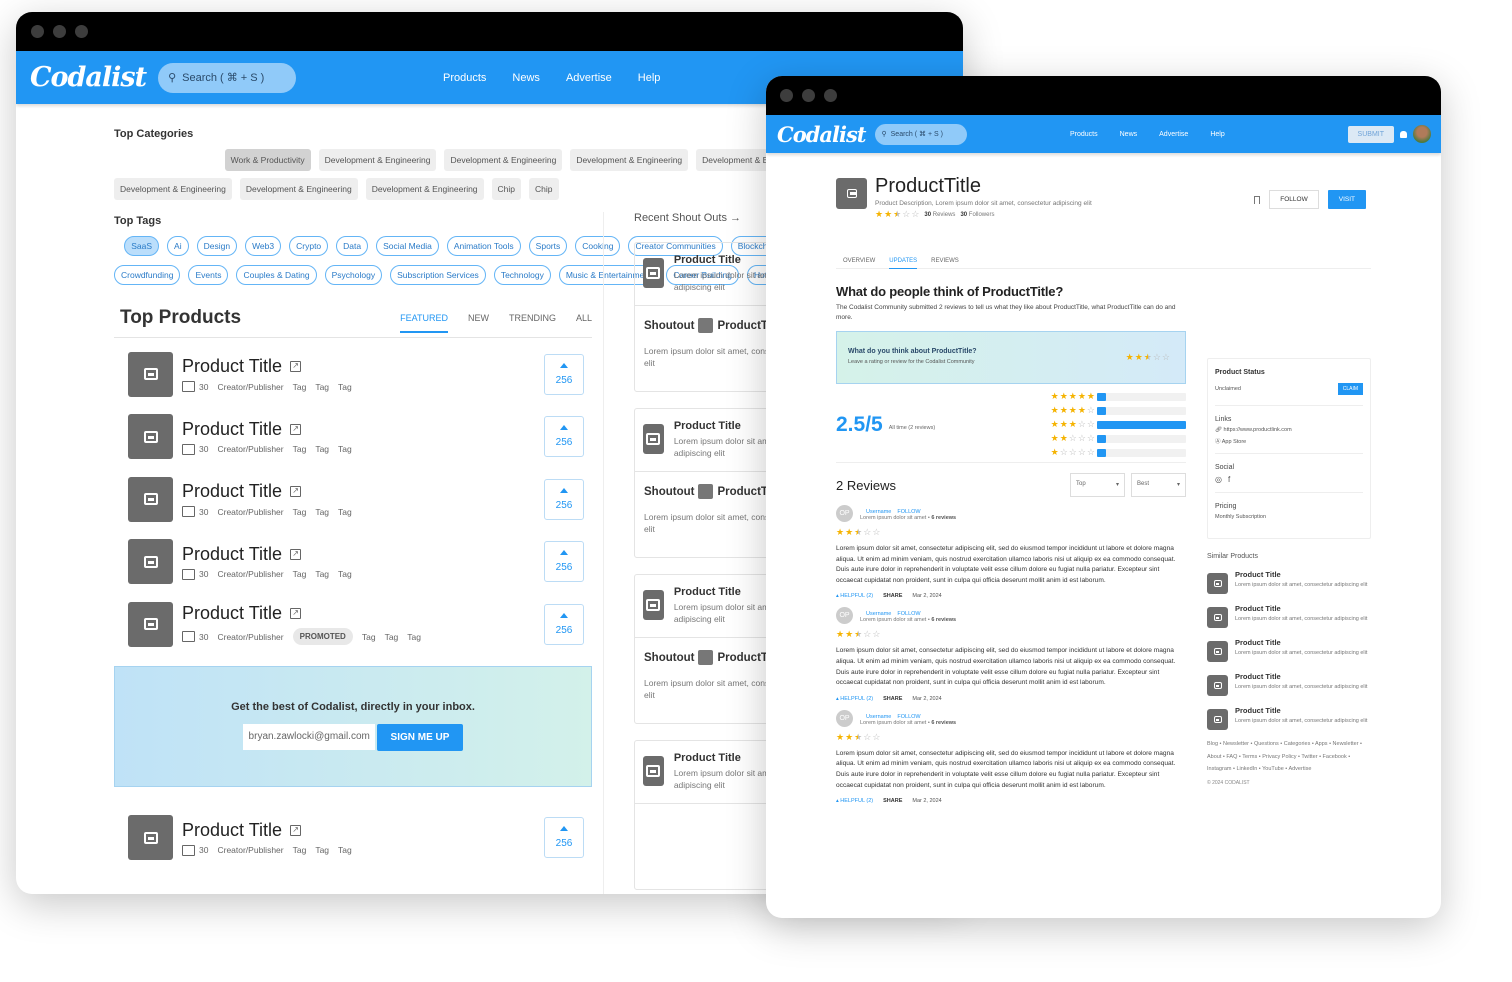 This screenshot has height=982, width=1512. I want to click on tag-chip: Animation Tools, so click(483, 246).